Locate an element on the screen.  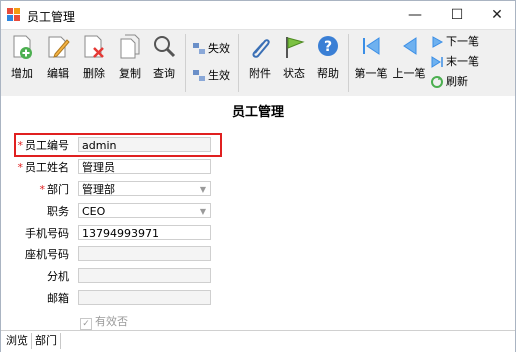
help-question-icon: ? is located at coordinates (328, 46).